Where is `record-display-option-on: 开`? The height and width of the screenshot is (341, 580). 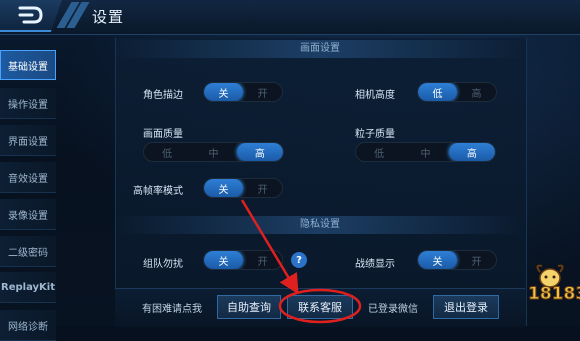
record-display-option-on: 开 is located at coordinates (476, 260).